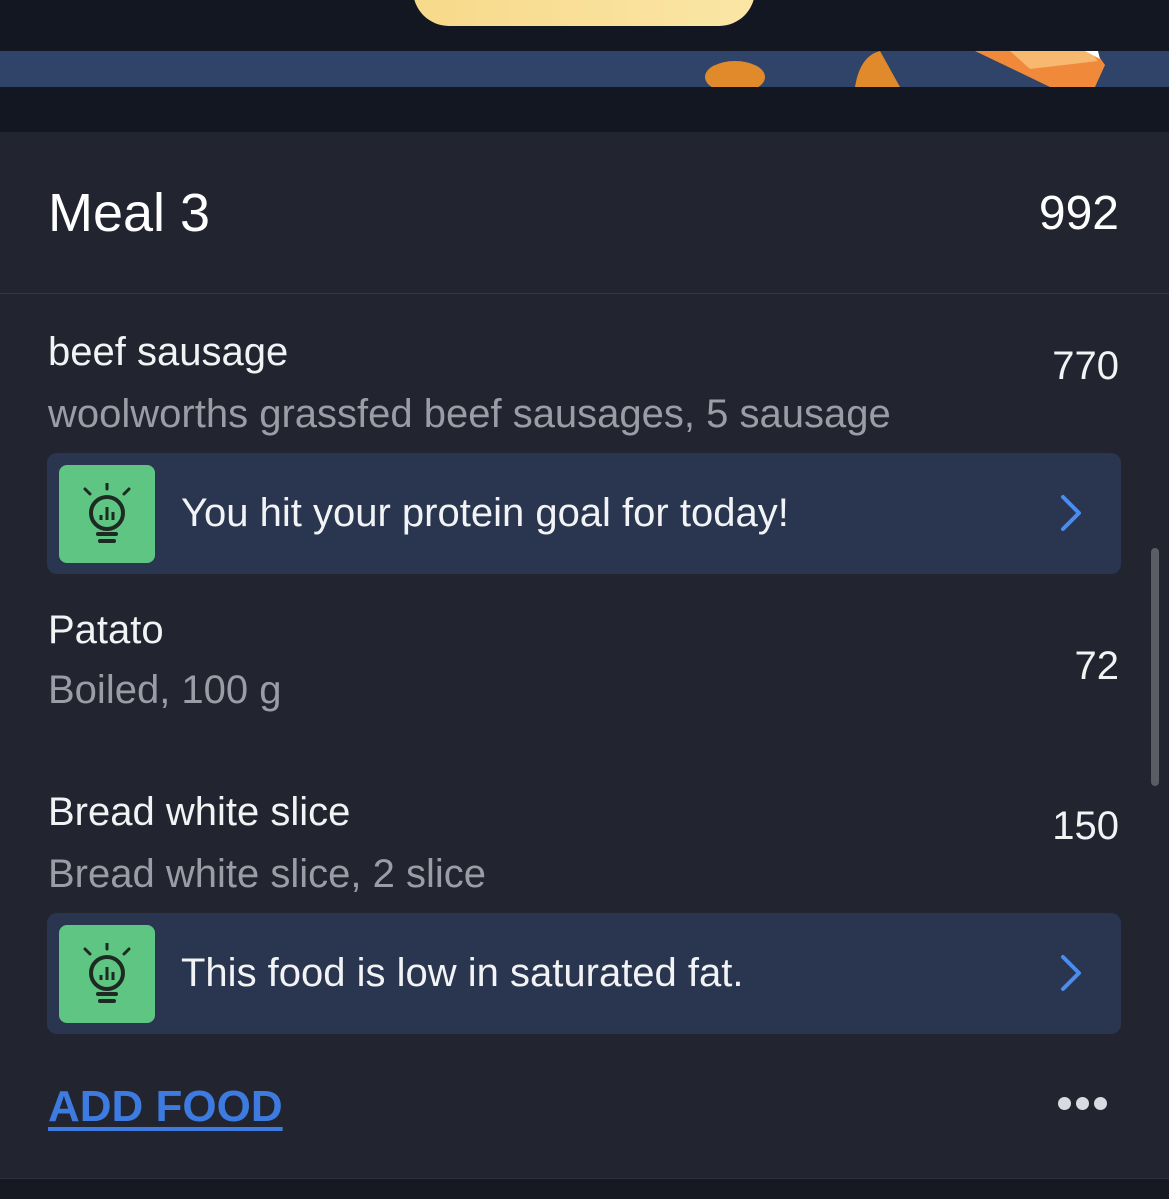 This screenshot has width=1169, height=1199. What do you see at coordinates (584, 213) in the screenshot?
I see `meal-header: Meal 3 992` at bounding box center [584, 213].